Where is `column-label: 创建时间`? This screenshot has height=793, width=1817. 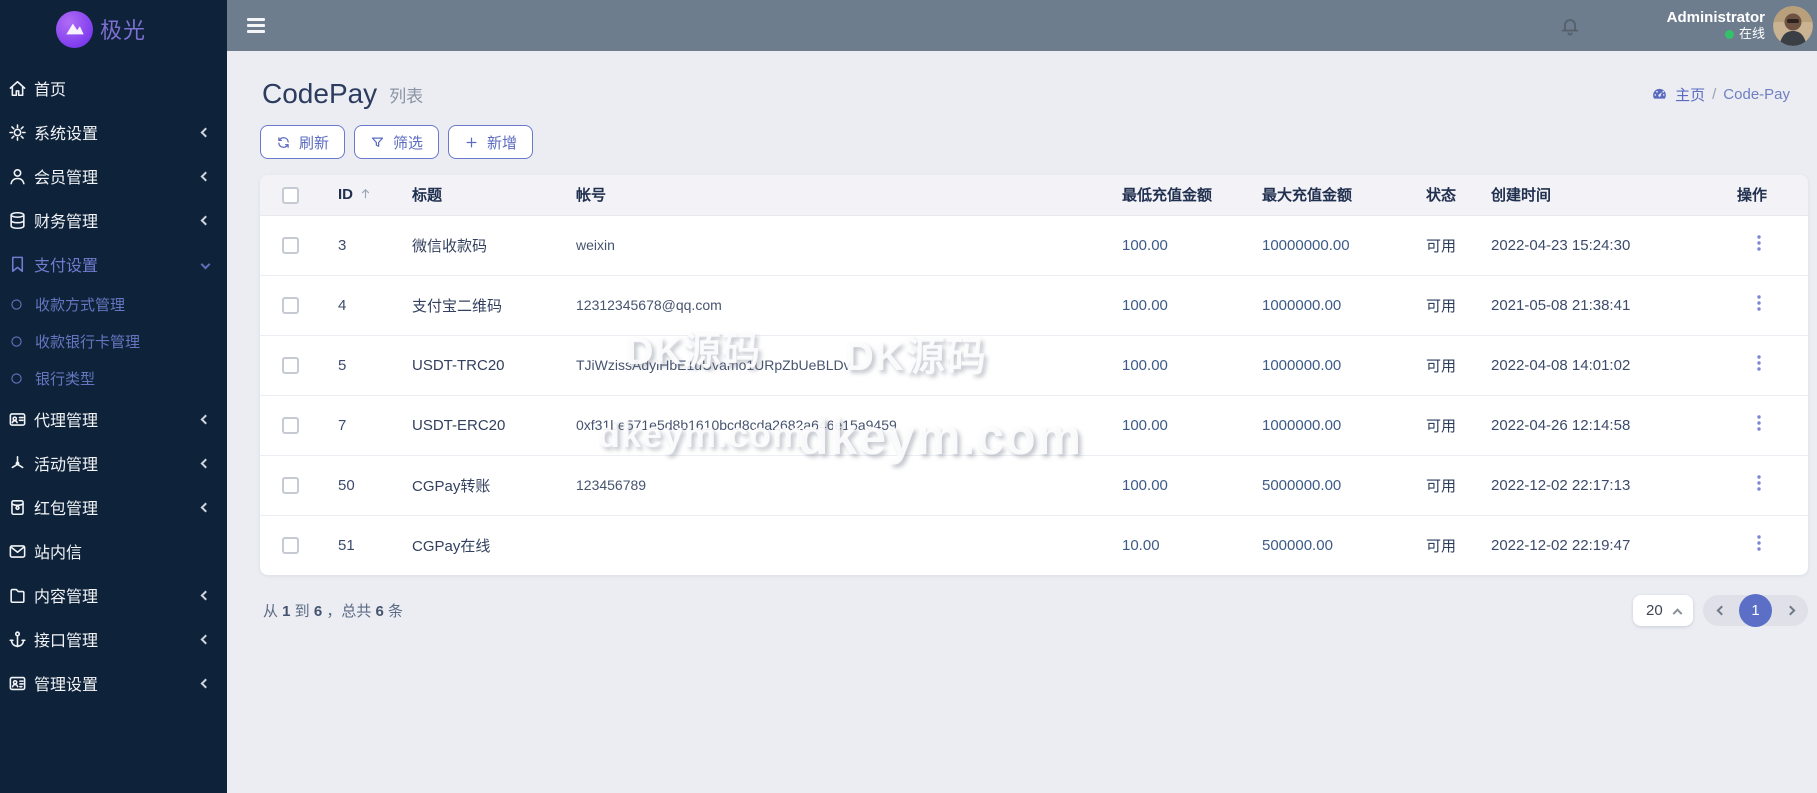 column-label: 创建时间 is located at coordinates (1521, 196).